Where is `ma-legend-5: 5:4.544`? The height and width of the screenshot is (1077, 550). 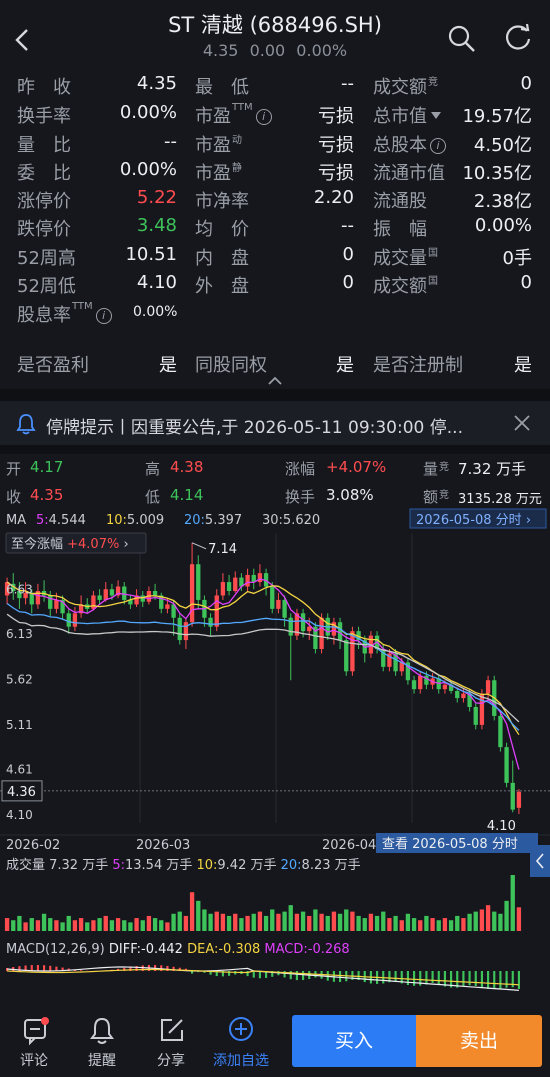
ma-legend-5: 5:4.544 is located at coordinates (61, 520).